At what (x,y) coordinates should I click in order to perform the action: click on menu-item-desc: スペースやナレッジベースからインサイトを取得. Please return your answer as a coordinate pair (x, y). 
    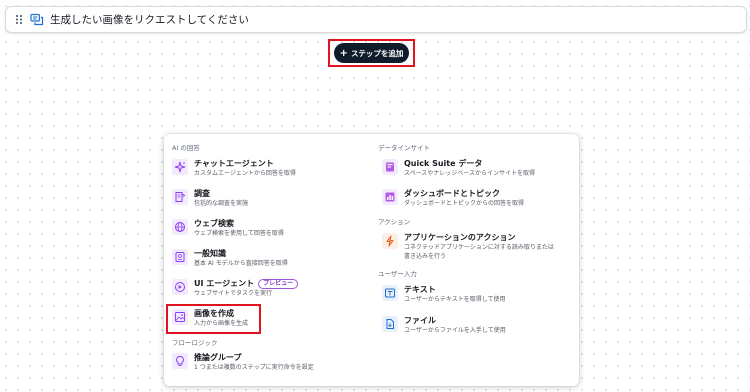
    Looking at the image, I should click on (469, 173).